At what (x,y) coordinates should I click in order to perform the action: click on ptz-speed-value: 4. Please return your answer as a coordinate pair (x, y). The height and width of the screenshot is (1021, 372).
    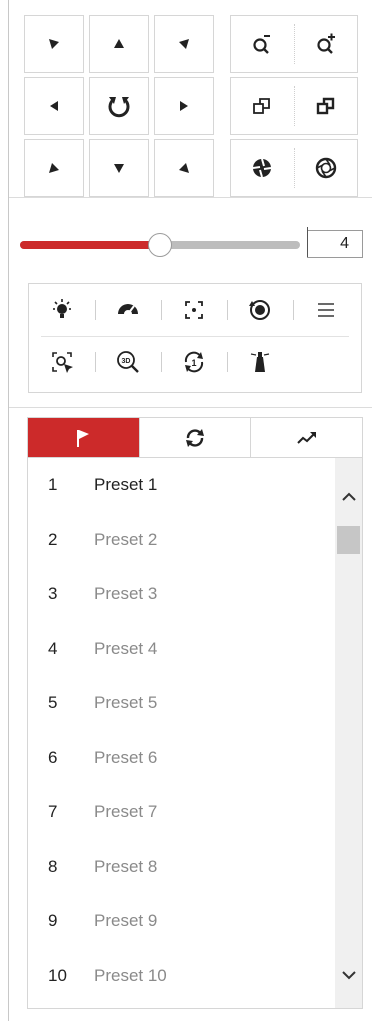
    Looking at the image, I should click on (335, 242).